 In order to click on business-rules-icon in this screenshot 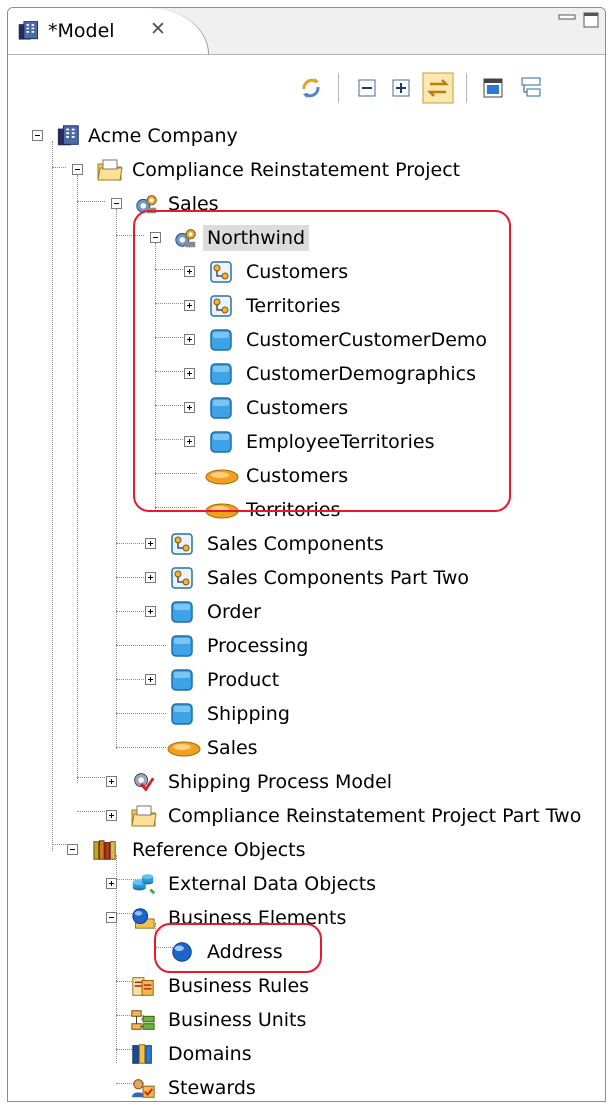, I will do `click(143, 986)`.